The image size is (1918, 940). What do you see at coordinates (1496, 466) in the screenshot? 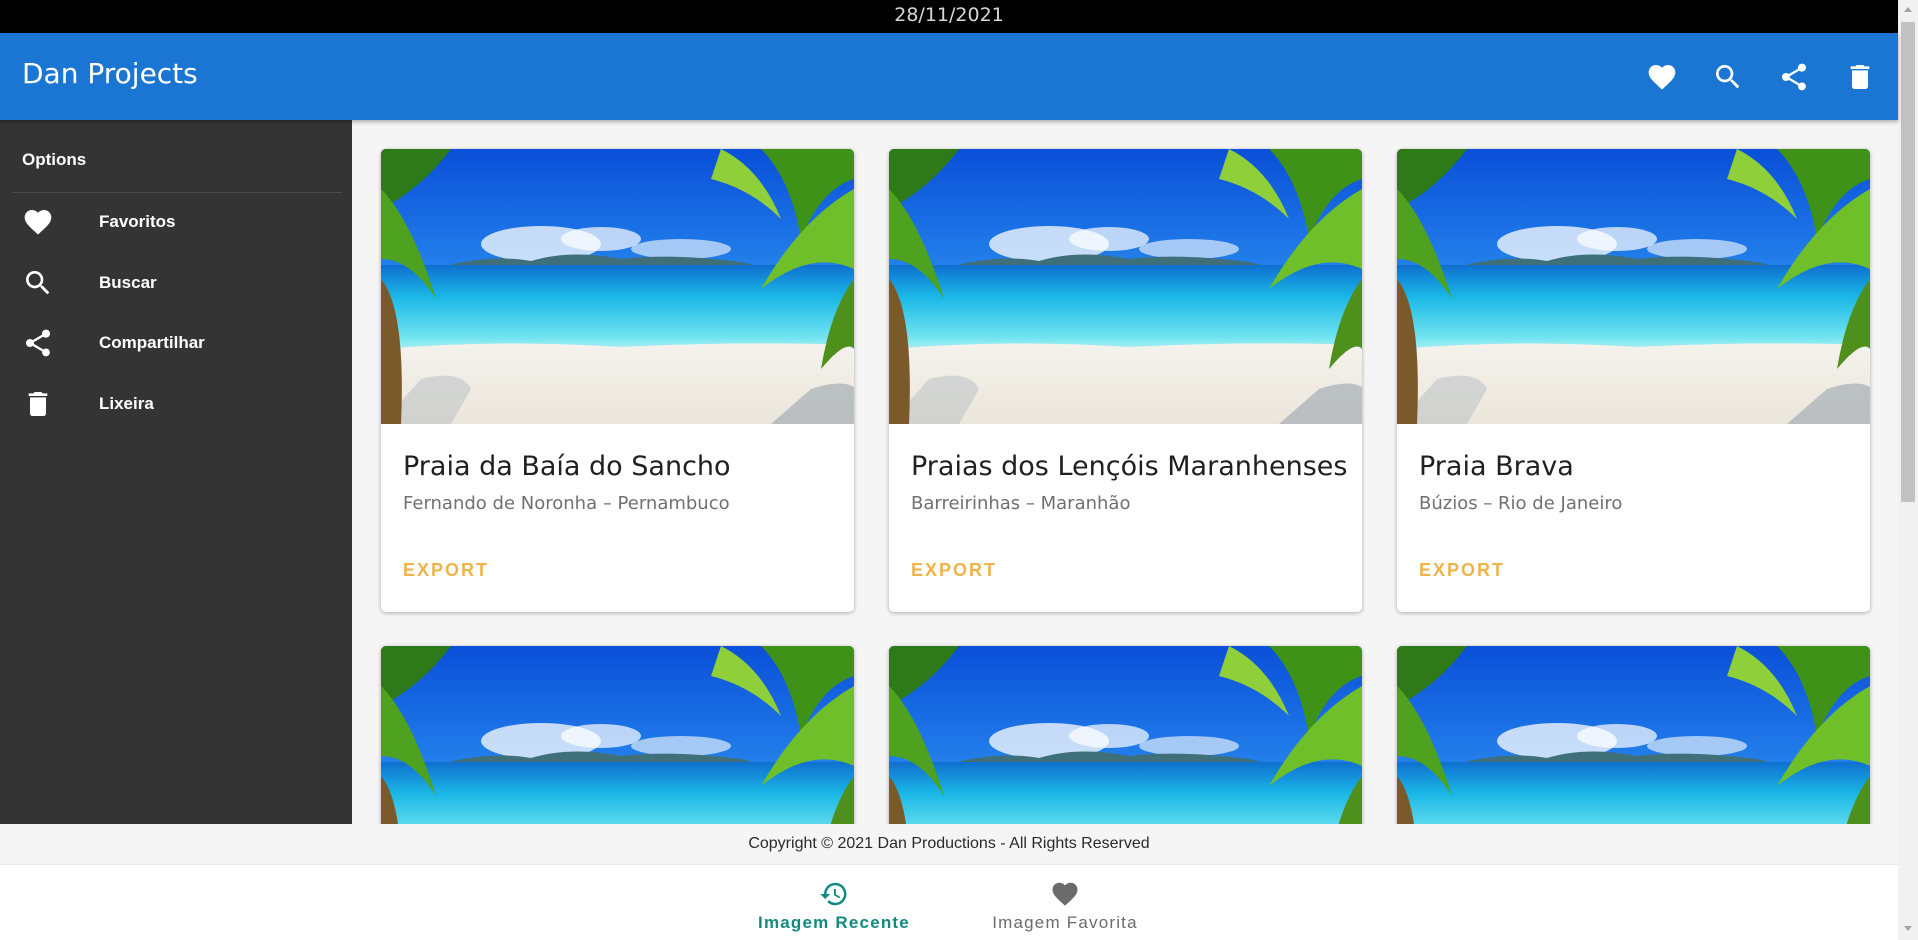
I see `card-title: Praia Brava` at bounding box center [1496, 466].